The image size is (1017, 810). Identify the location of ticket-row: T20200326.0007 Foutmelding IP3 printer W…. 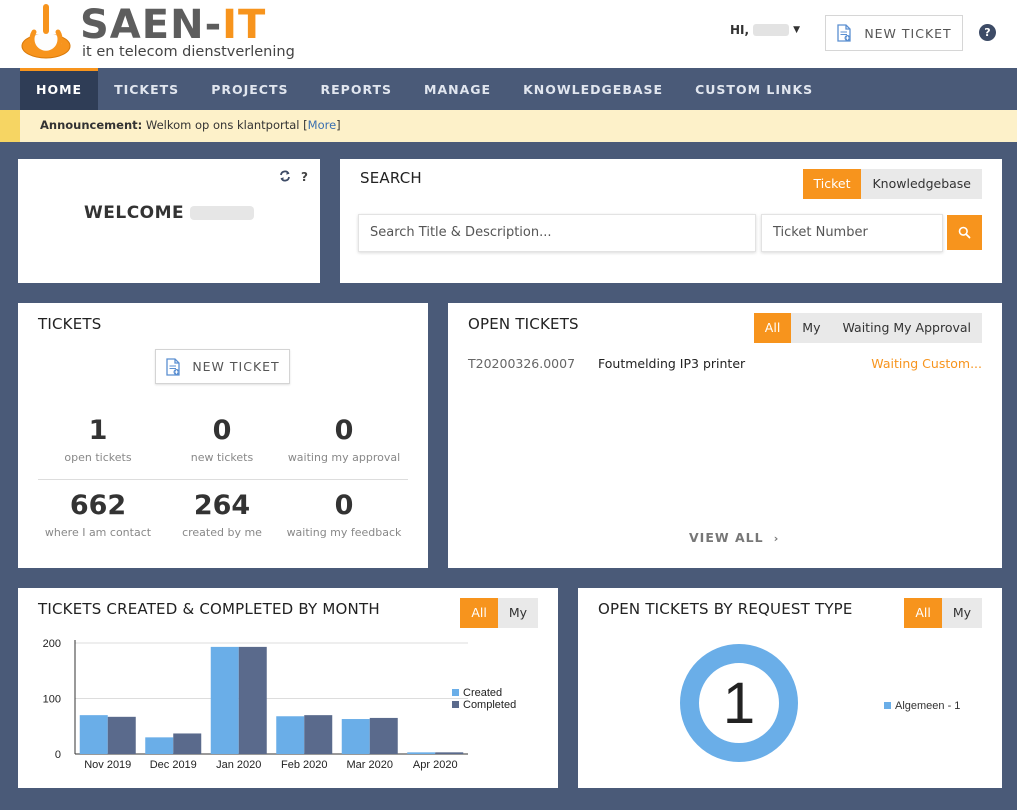
(725, 363).